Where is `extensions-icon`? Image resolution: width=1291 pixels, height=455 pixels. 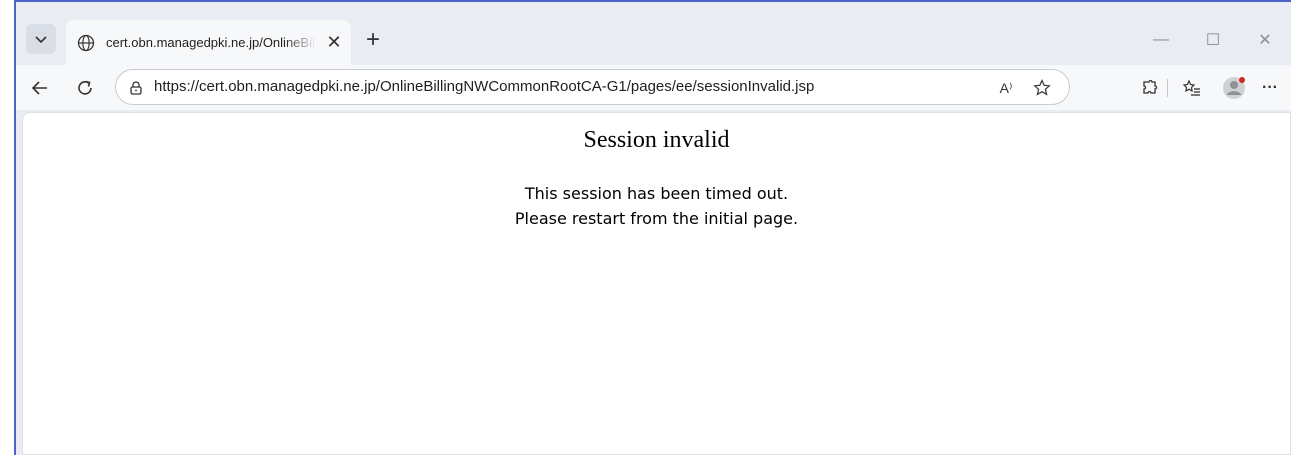
extensions-icon is located at coordinates (1150, 86).